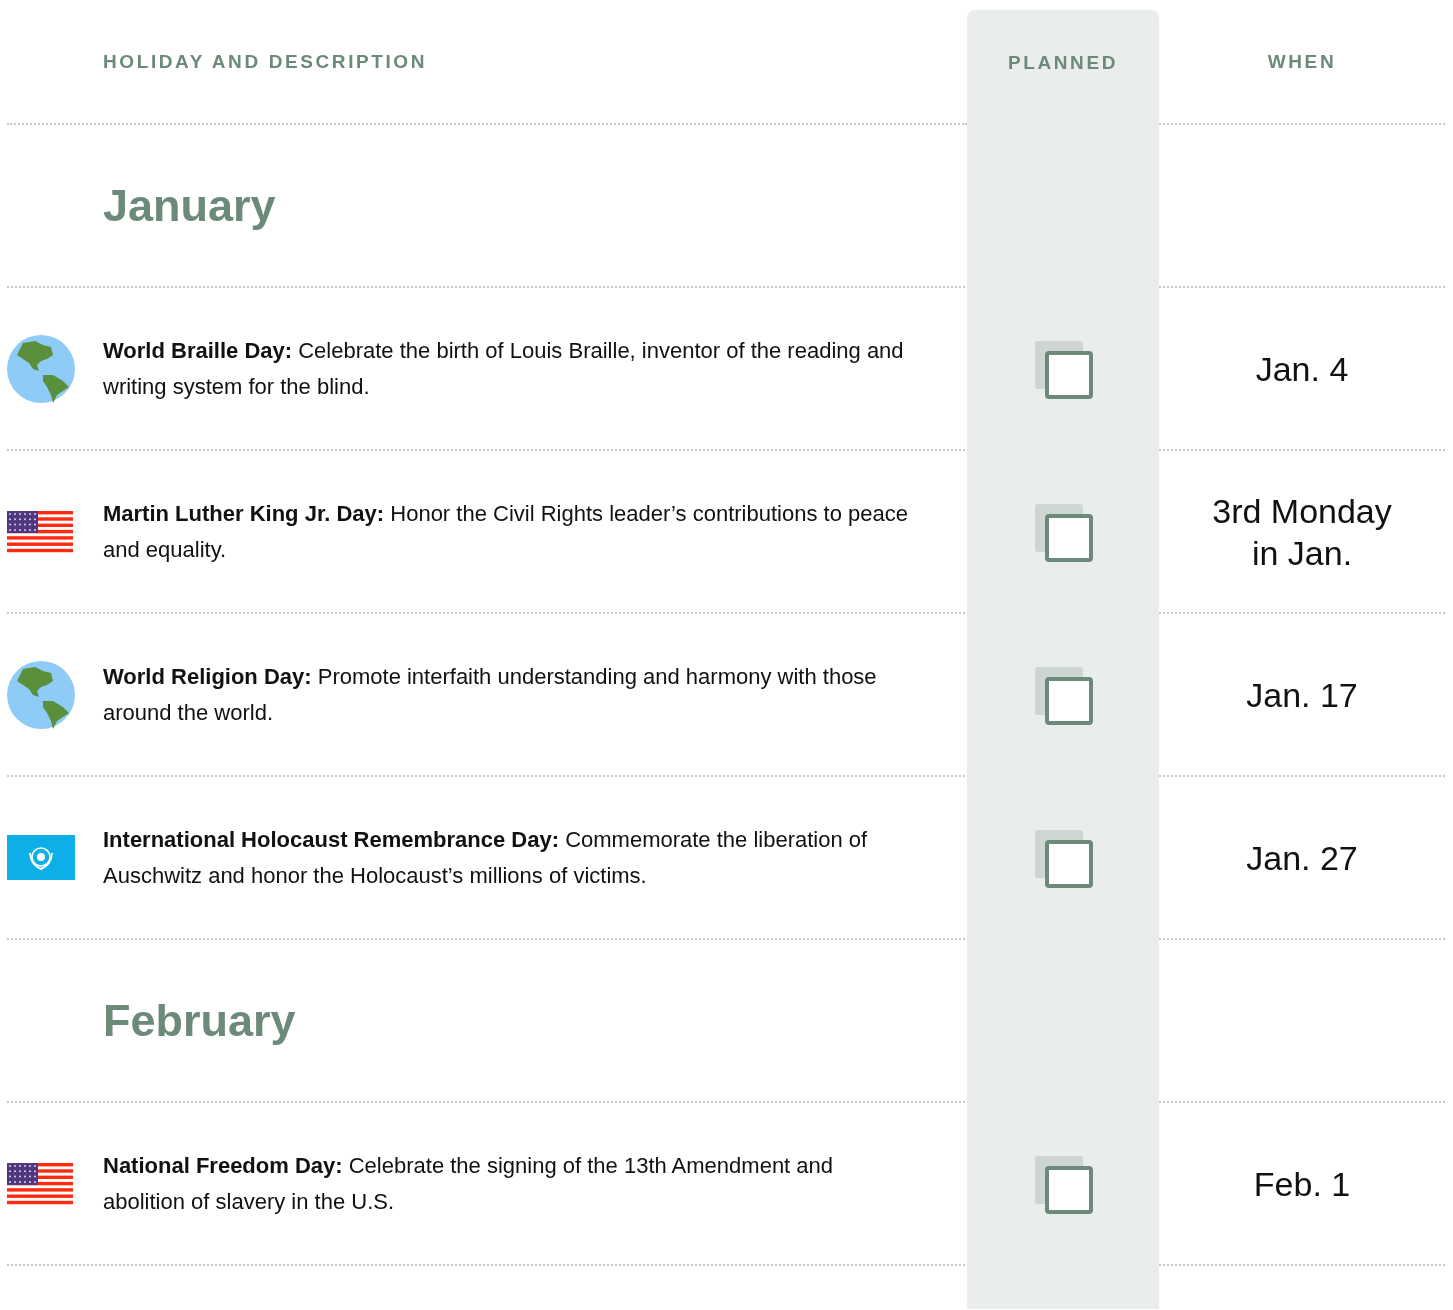 The image size is (1453, 1310). Describe the element at coordinates (199, 1020) in the screenshot. I see `month-heading: February` at that location.